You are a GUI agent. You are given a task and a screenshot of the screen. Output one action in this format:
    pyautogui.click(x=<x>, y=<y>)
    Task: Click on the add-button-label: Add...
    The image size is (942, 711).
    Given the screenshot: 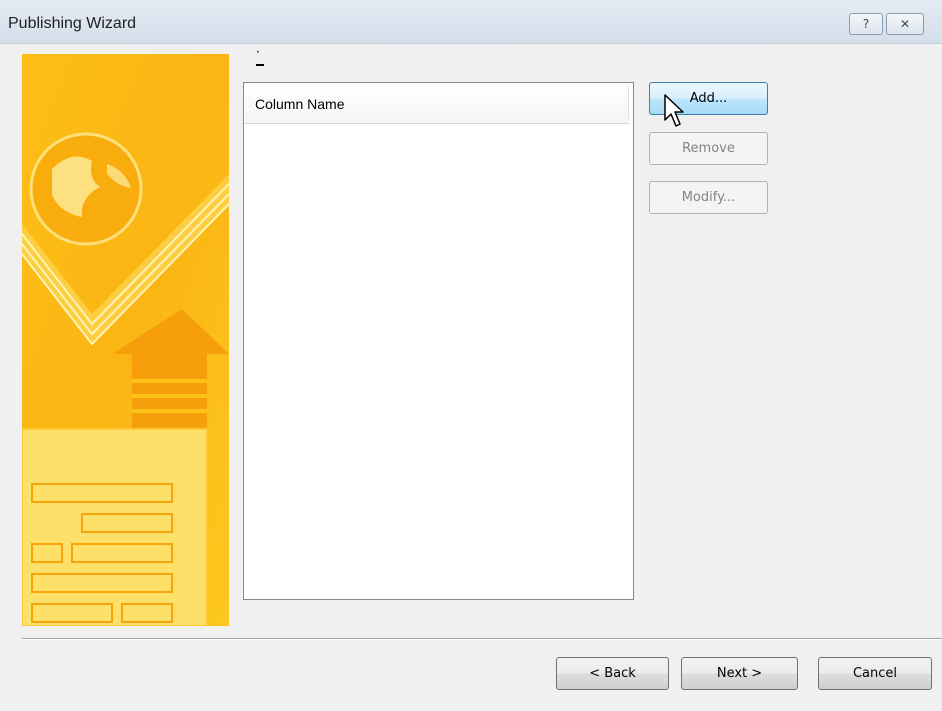 What is the action you would take?
    pyautogui.click(x=708, y=98)
    